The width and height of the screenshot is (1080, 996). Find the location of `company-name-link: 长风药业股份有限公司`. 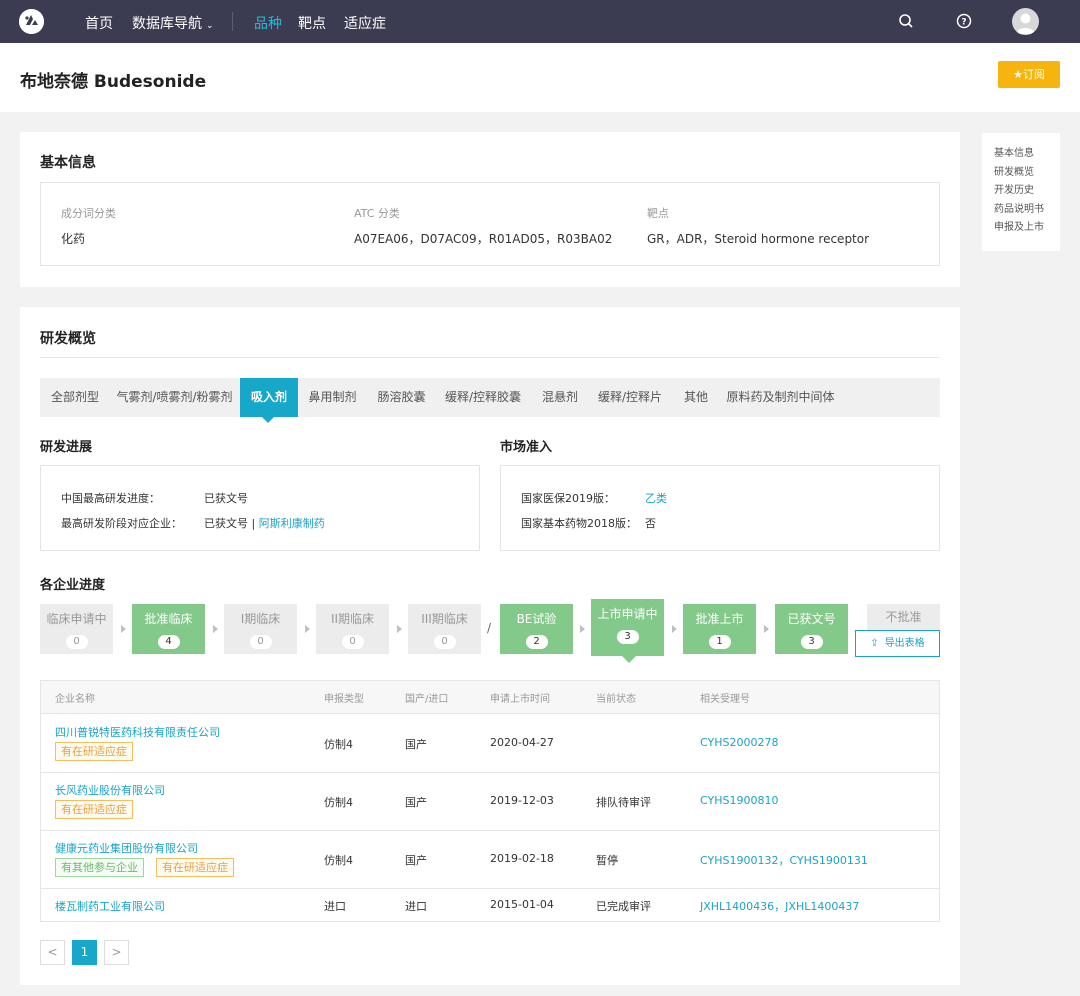

company-name-link: 长风药业股份有限公司 is located at coordinates (110, 790).